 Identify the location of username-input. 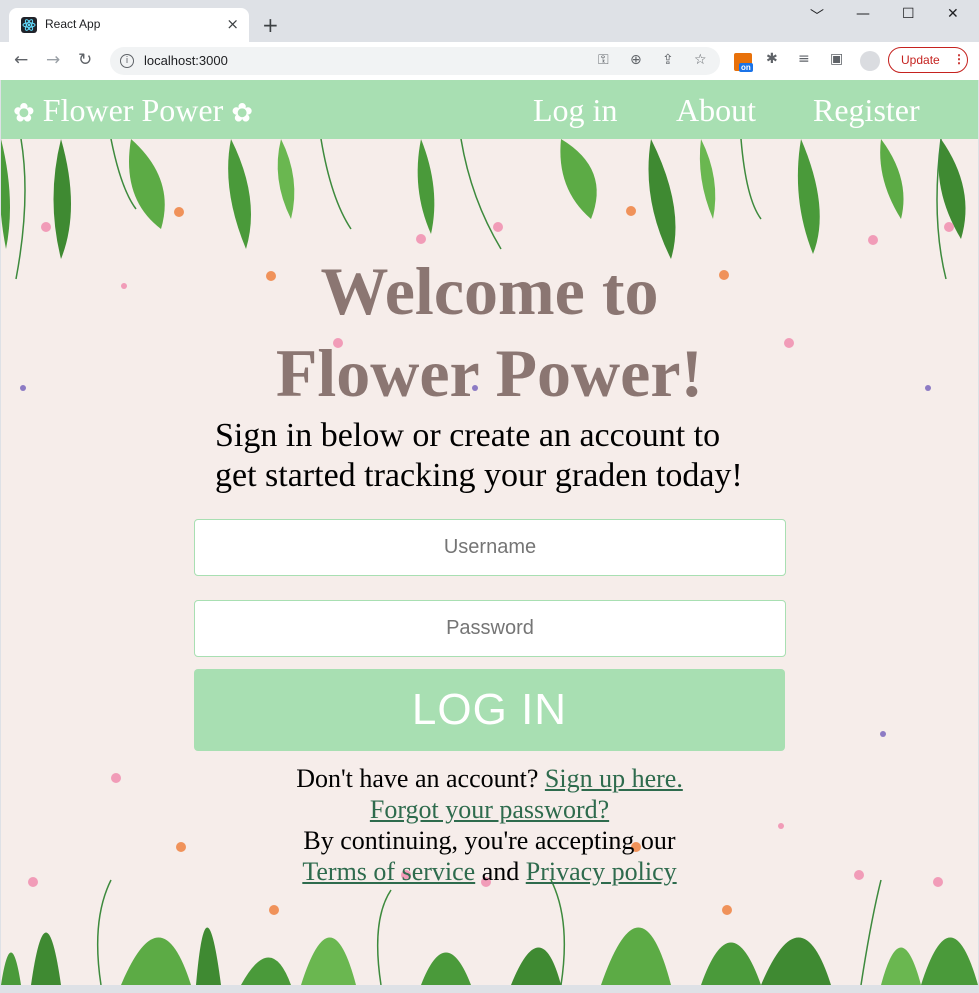
(490, 547).